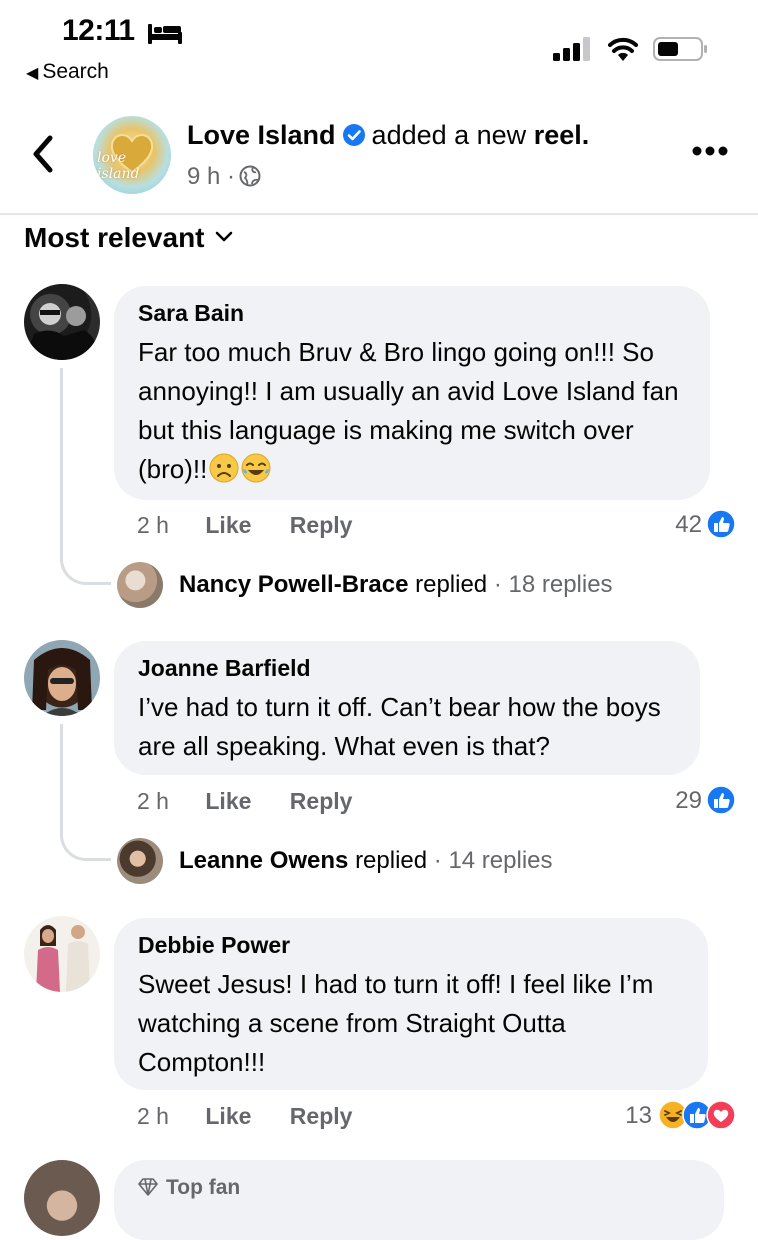  Describe the element at coordinates (43, 154) in the screenshot. I see `back-chevron-icon` at that location.